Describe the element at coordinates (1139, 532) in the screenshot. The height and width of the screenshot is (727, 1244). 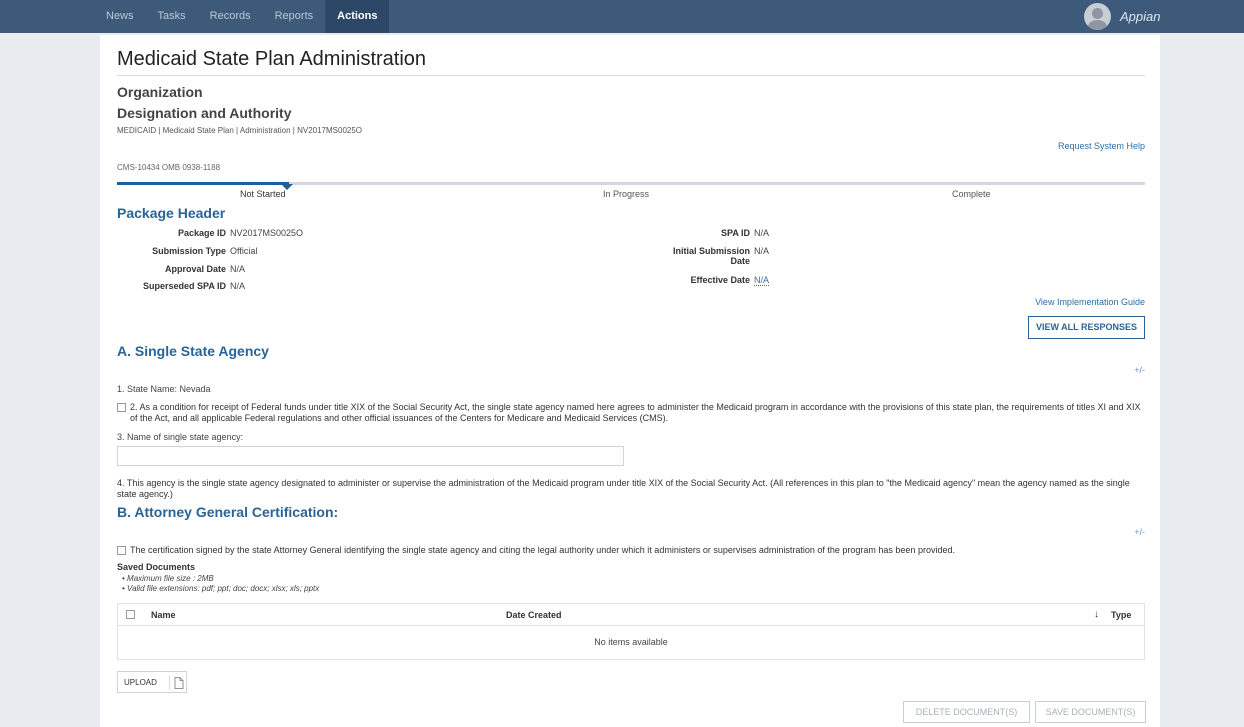
I see `section-b-toggle: +/-` at that location.